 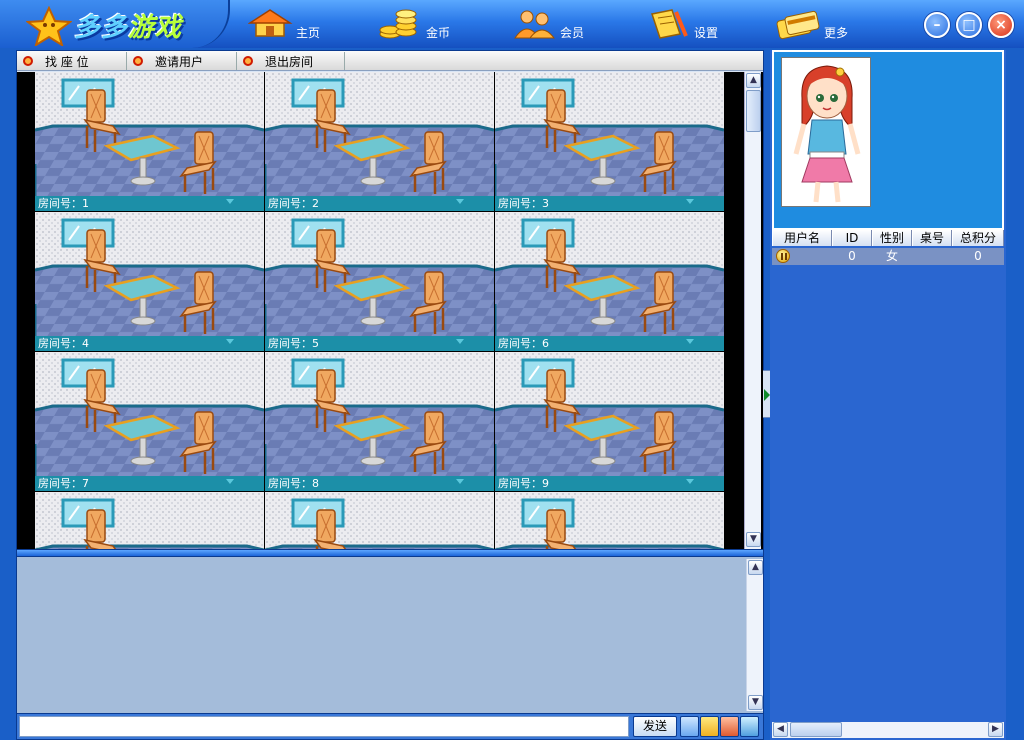 I want to click on user-list-hscrollbar: ◀ ▶, so click(x=888, y=730).